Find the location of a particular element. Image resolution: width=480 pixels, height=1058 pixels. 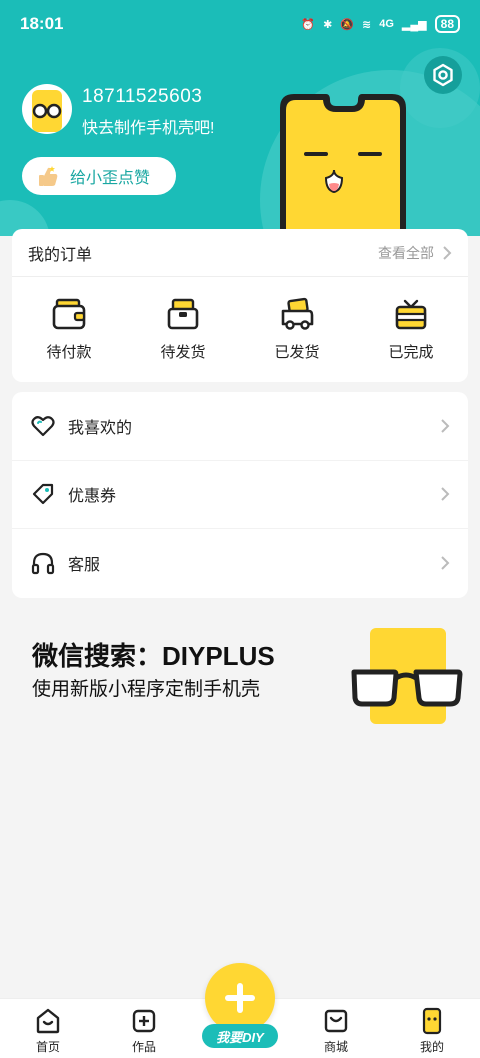

settings-button is located at coordinates (443, 75).